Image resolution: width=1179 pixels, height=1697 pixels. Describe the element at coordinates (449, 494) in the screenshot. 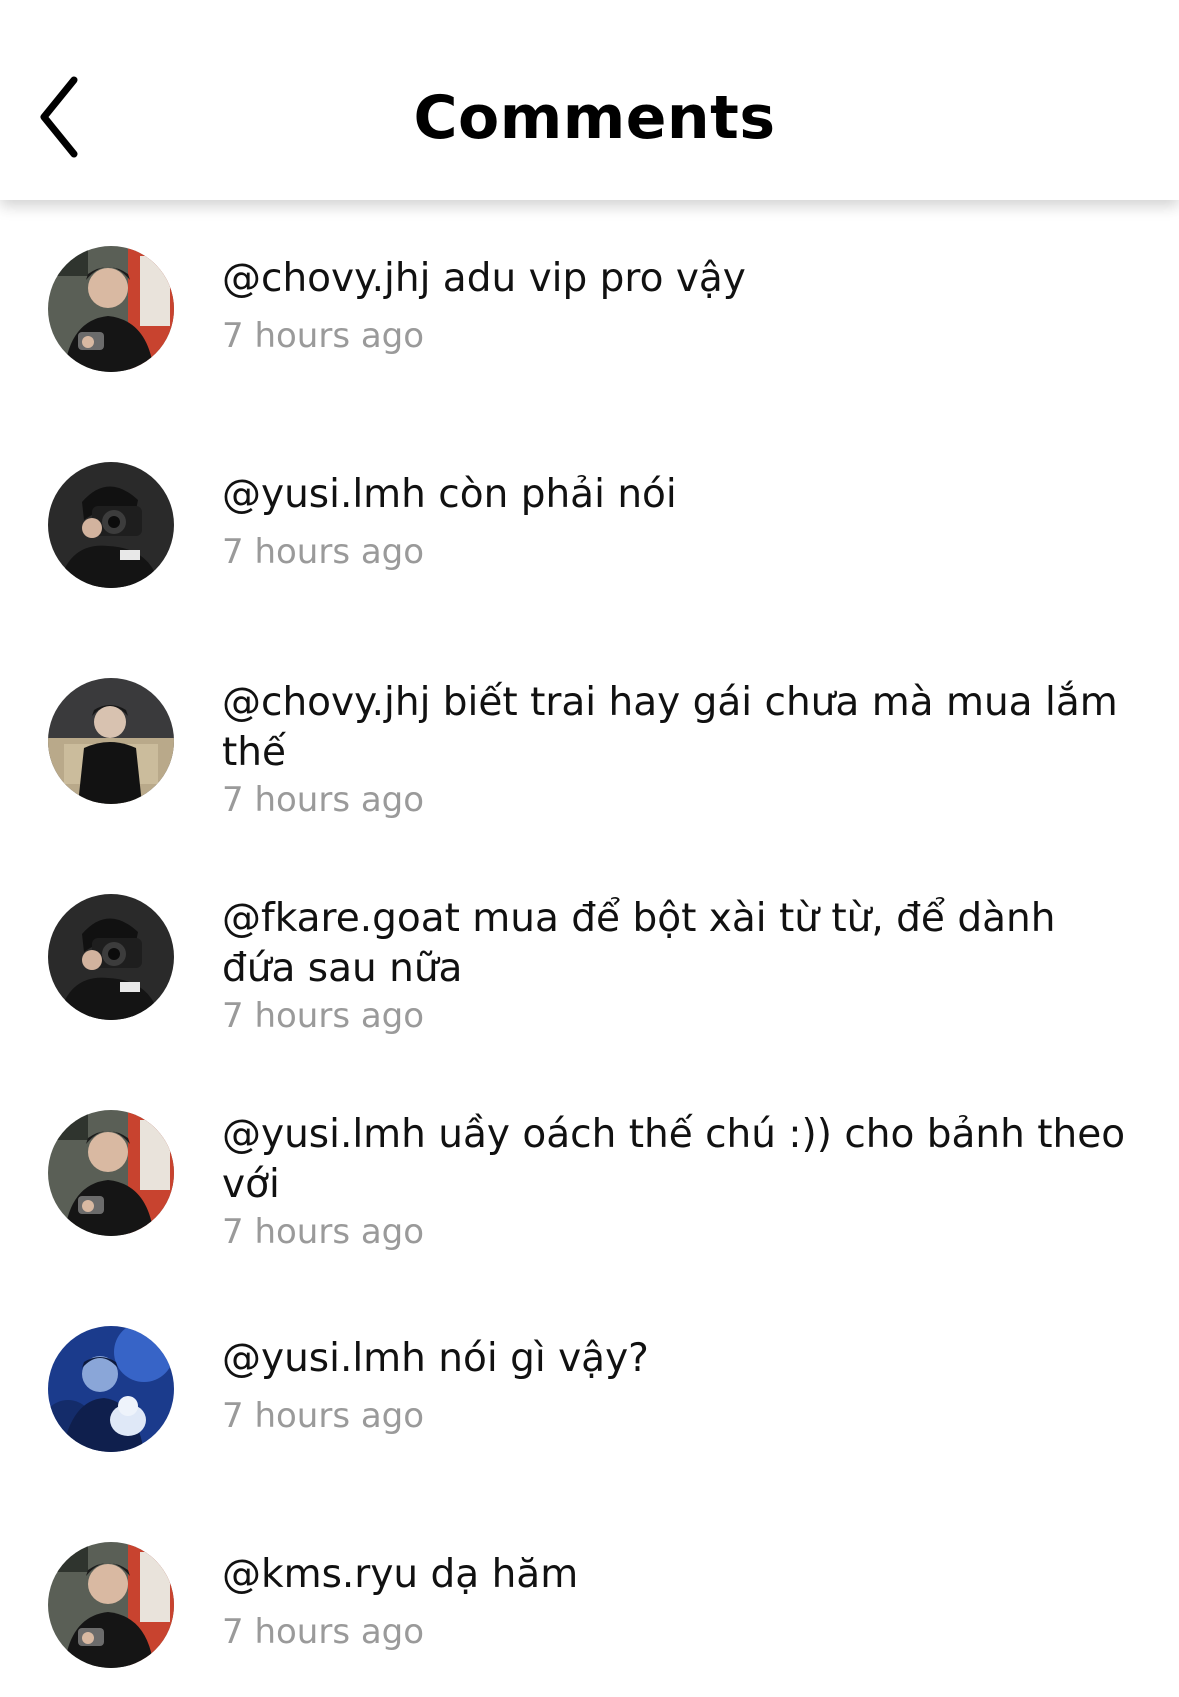

I see `comment-text: @yusi.lmh còn phải nói` at that location.